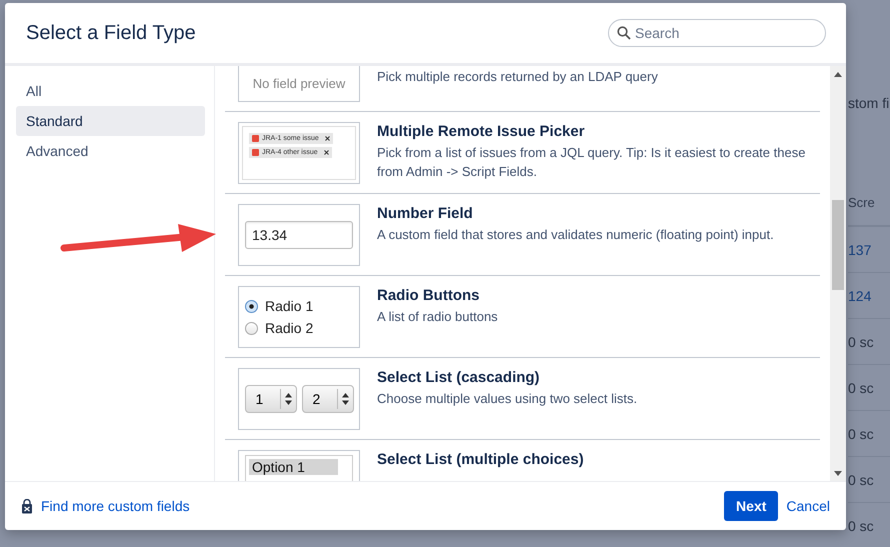 The height and width of the screenshot is (547, 890). What do you see at coordinates (110, 121) in the screenshot?
I see `sidebar-item: Standard` at bounding box center [110, 121].